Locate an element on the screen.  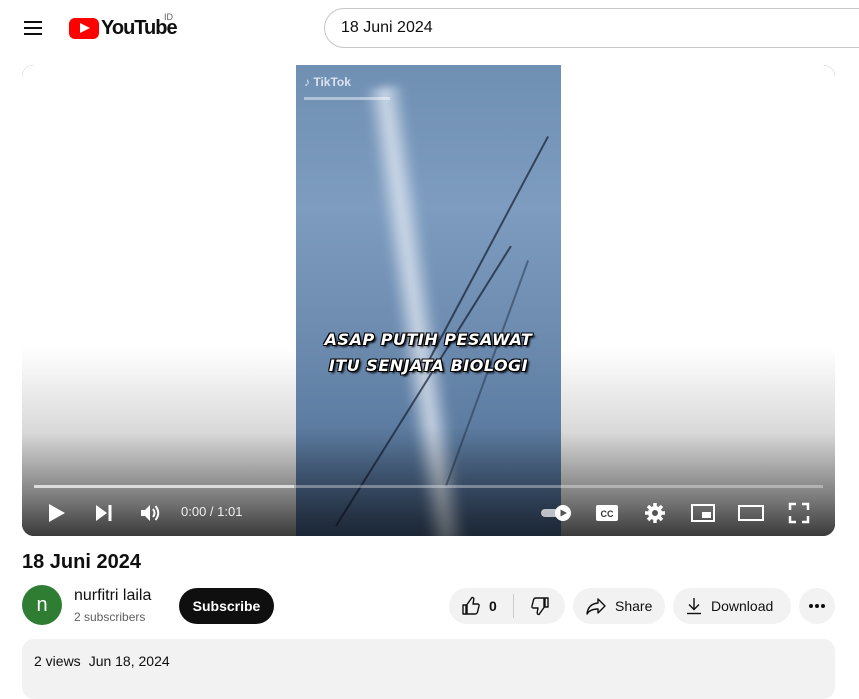
share-icon is located at coordinates (596, 606).